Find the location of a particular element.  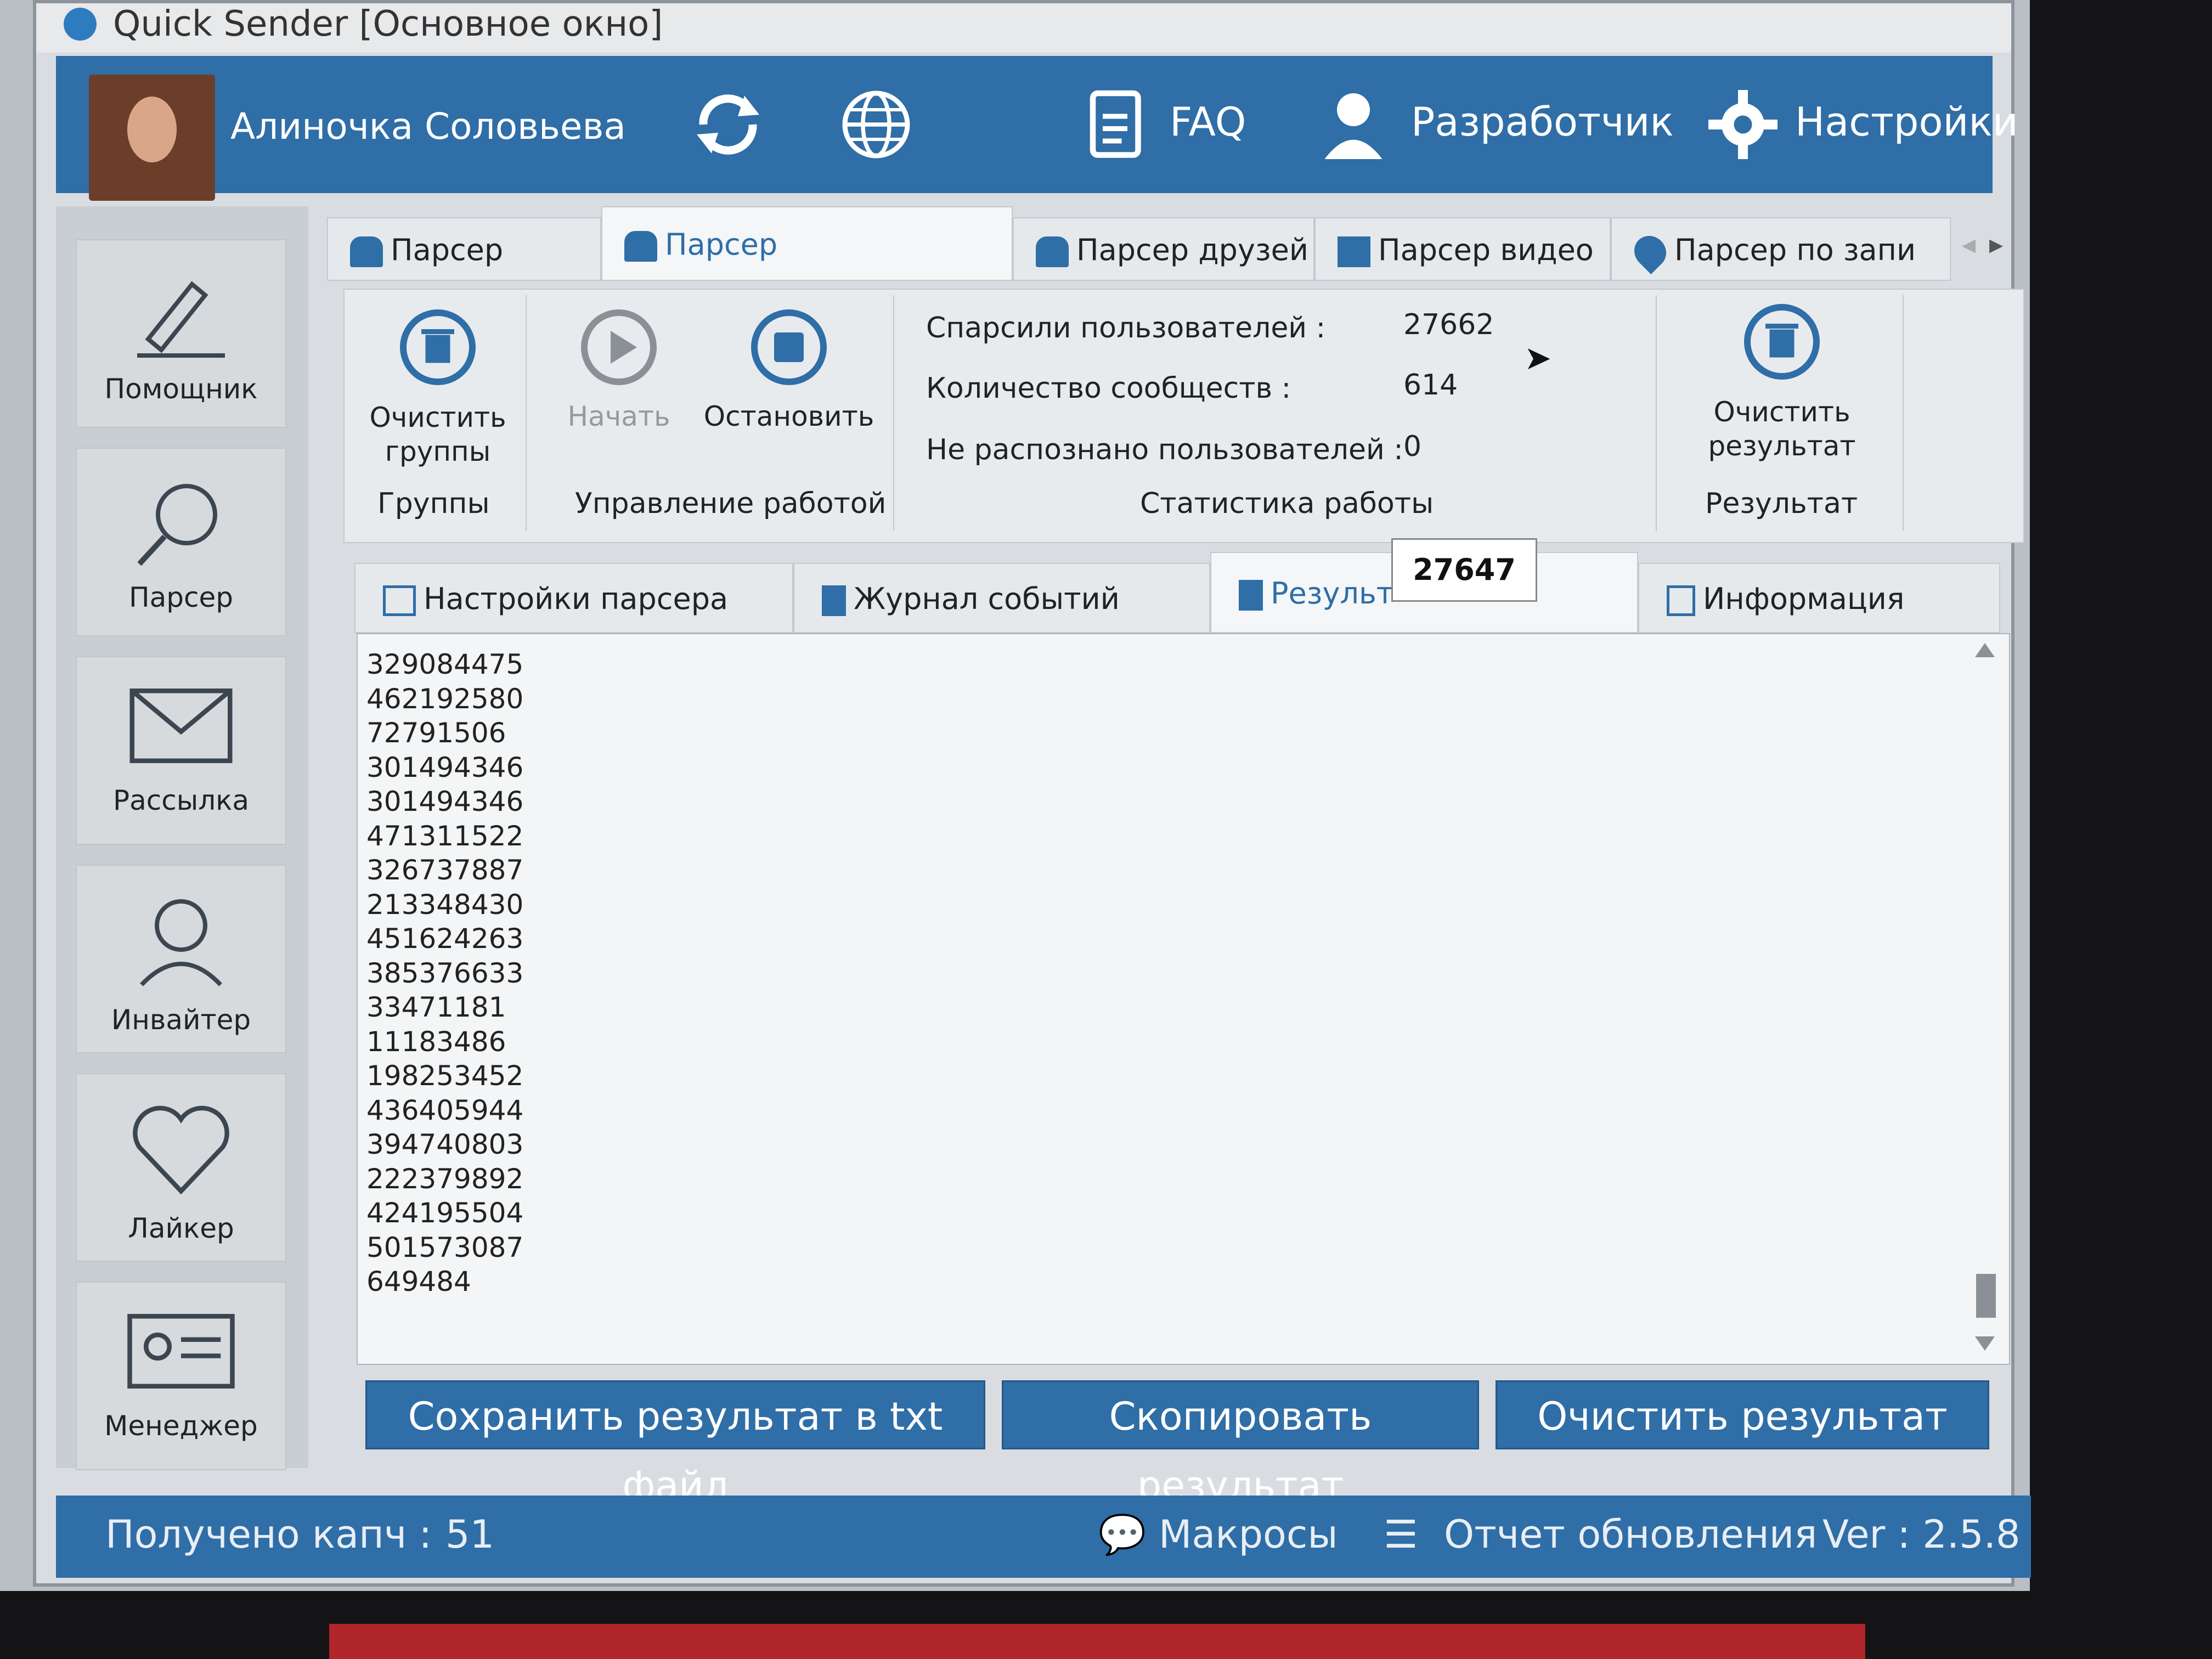

list-item: 301494346 is located at coordinates (445, 767).